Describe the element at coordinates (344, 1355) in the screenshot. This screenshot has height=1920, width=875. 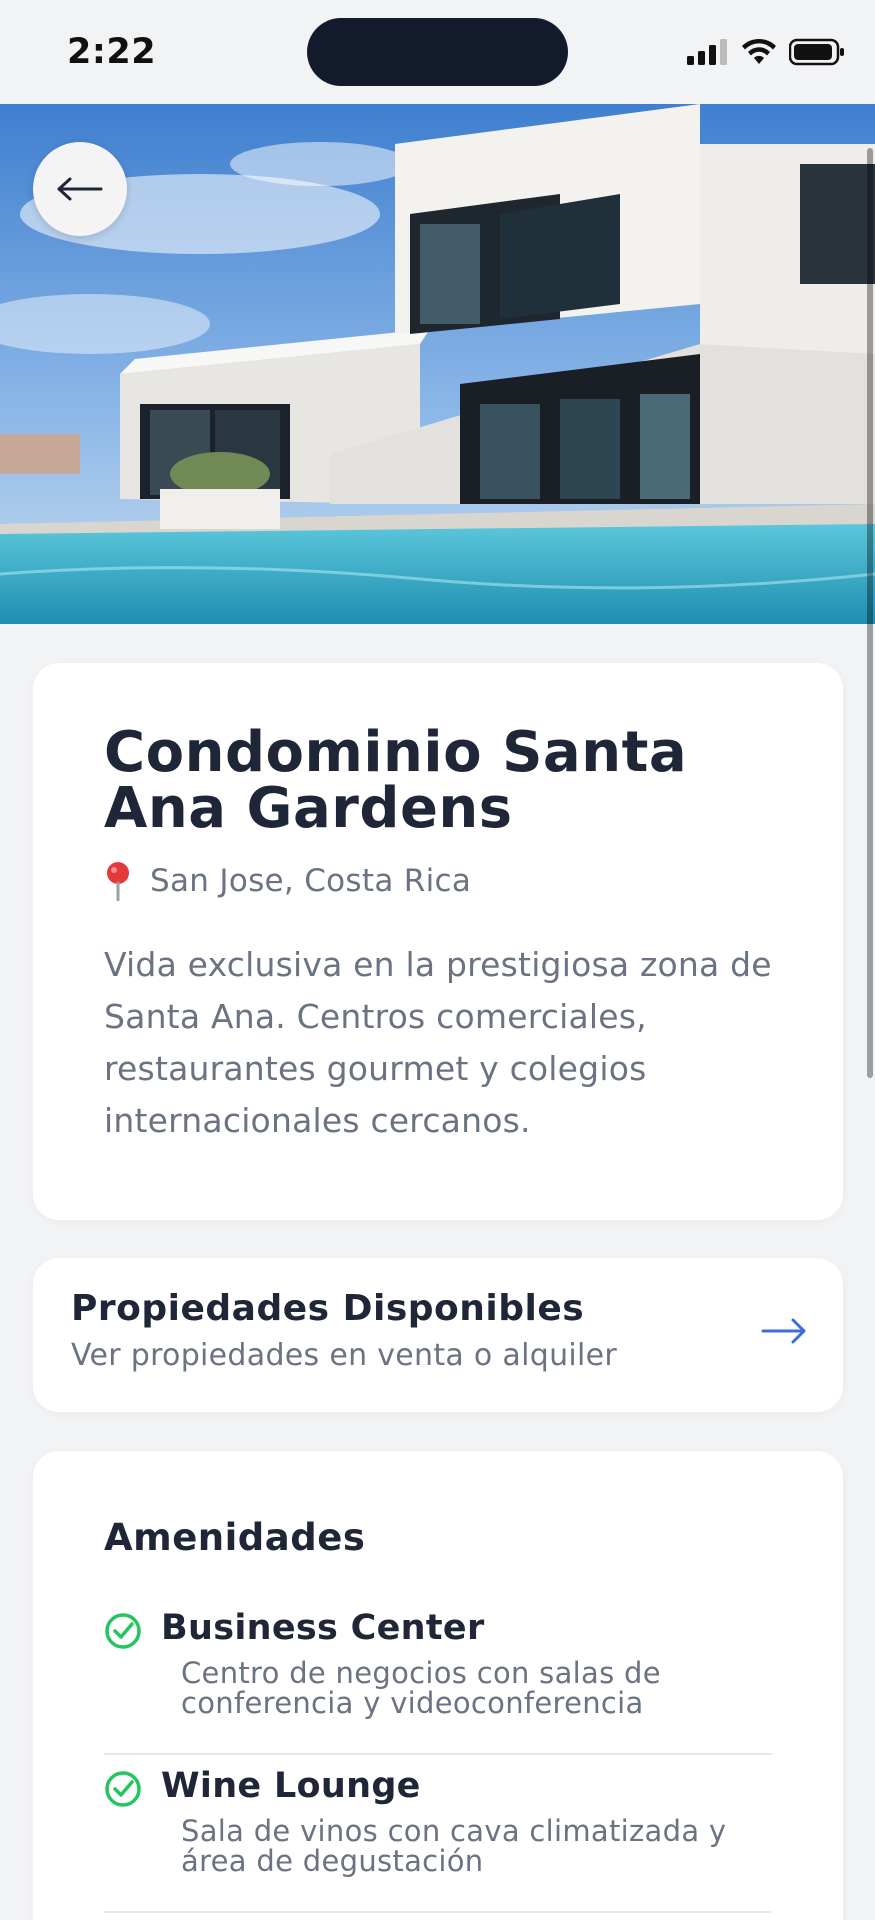
I see `available-properties-subtitle: Ver propiedades en venta o alquiler` at that location.